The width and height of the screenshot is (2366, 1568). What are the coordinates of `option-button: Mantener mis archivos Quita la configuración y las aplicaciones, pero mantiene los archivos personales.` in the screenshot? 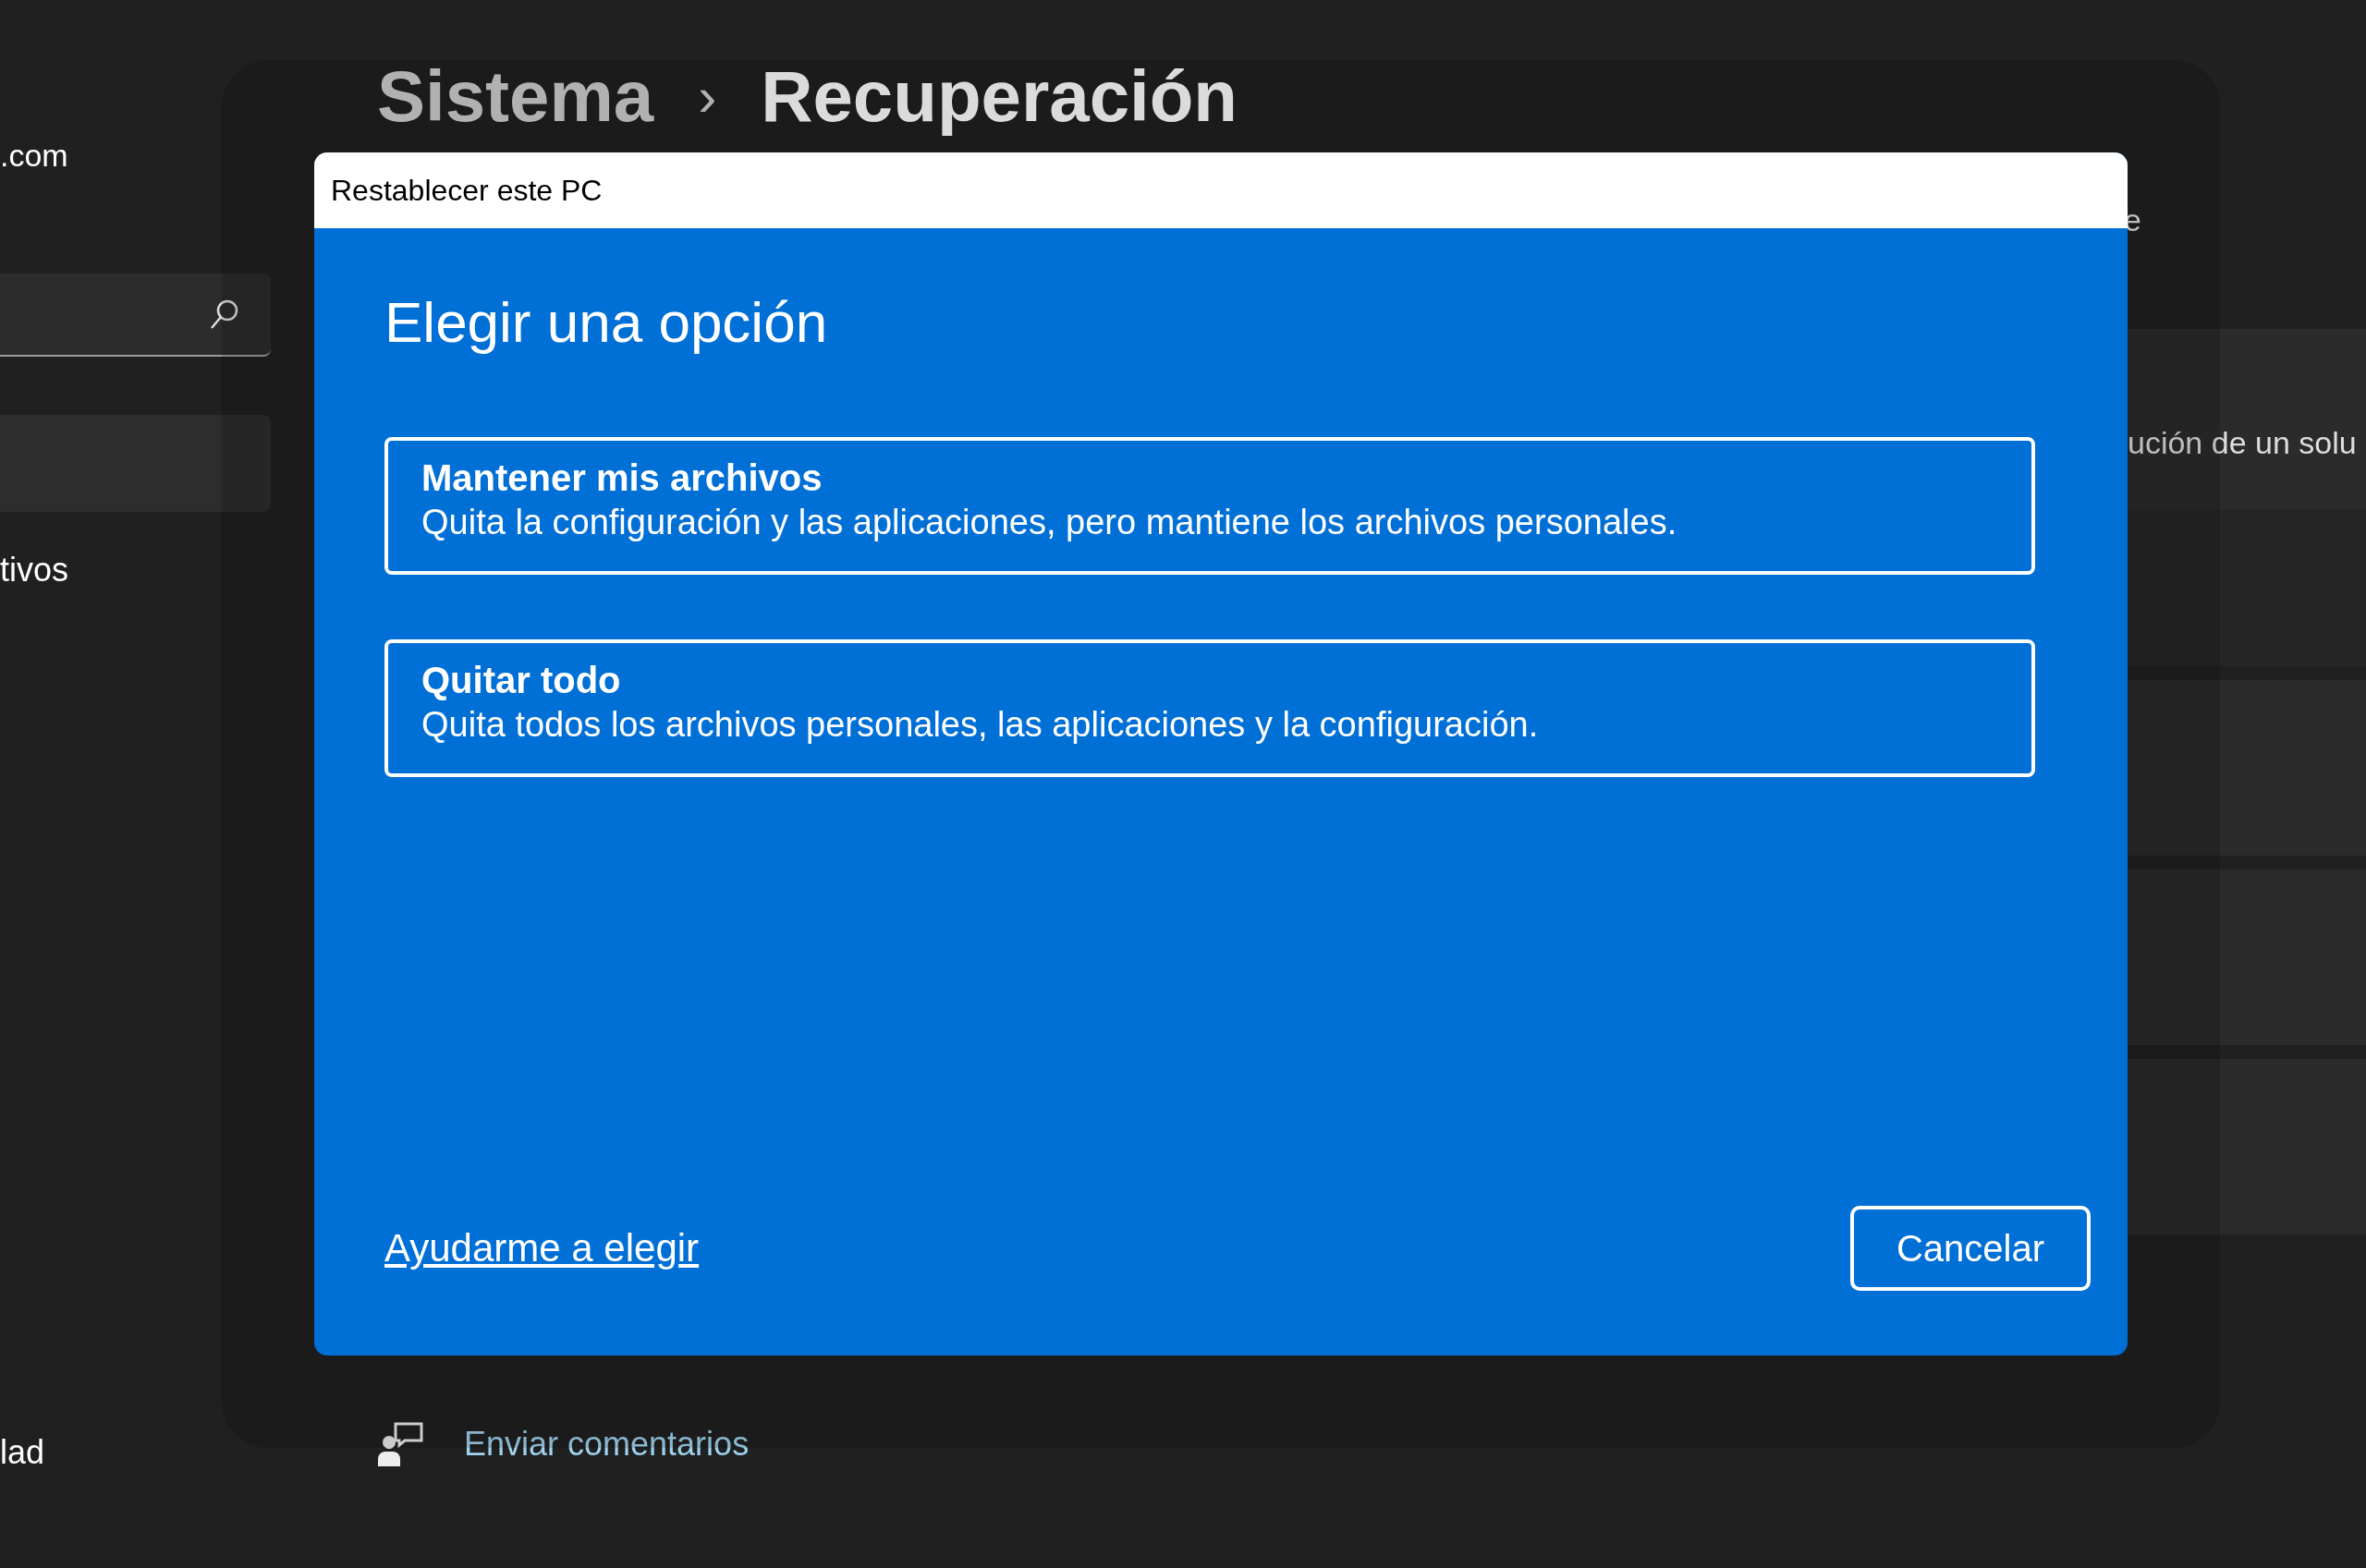 It's located at (1209, 506).